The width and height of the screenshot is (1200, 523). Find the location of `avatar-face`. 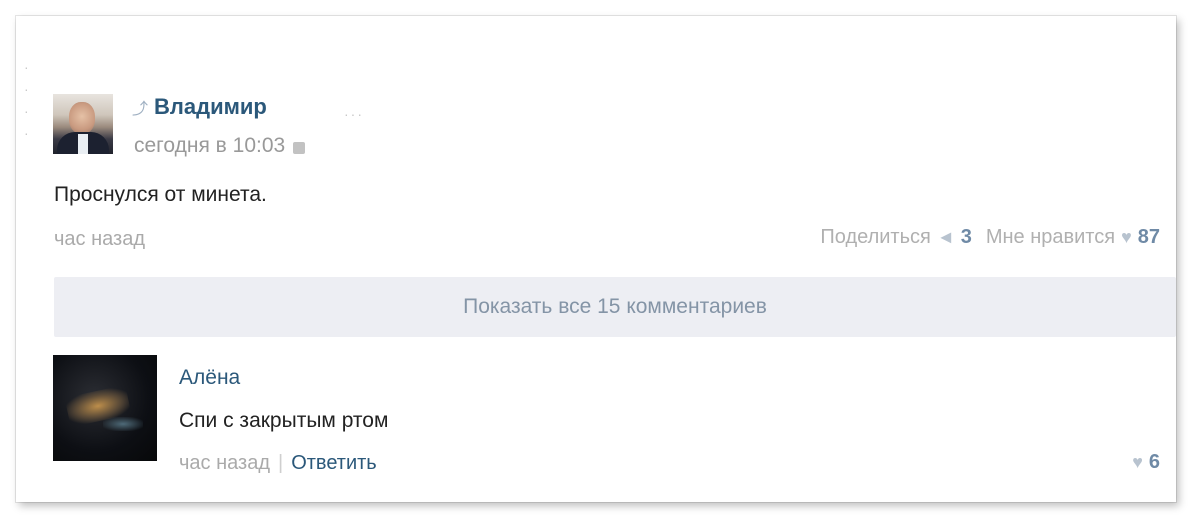

avatar-face is located at coordinates (82, 118).